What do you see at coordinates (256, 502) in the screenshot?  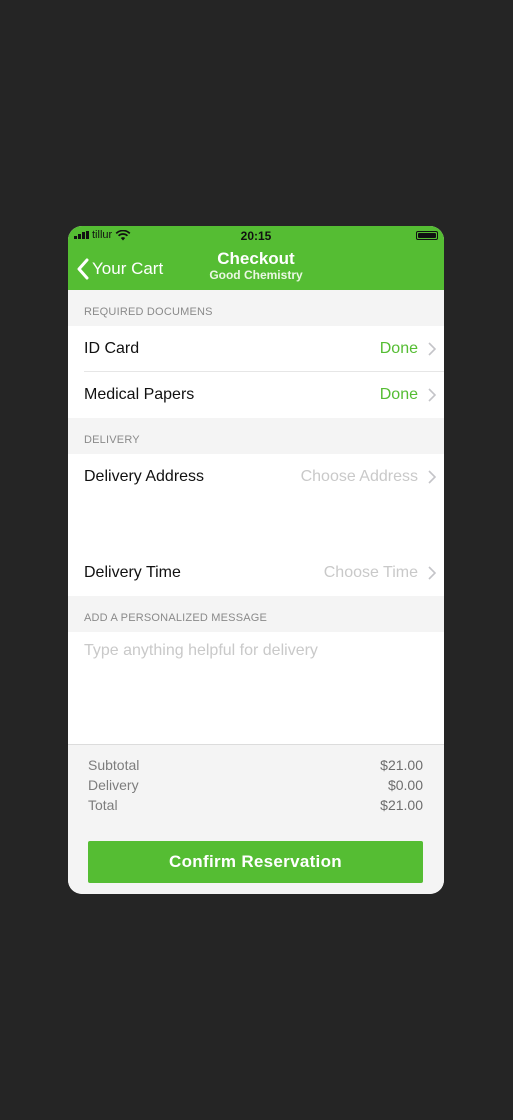 I see `row-delivery-address: Delivery Address Choose Address` at bounding box center [256, 502].